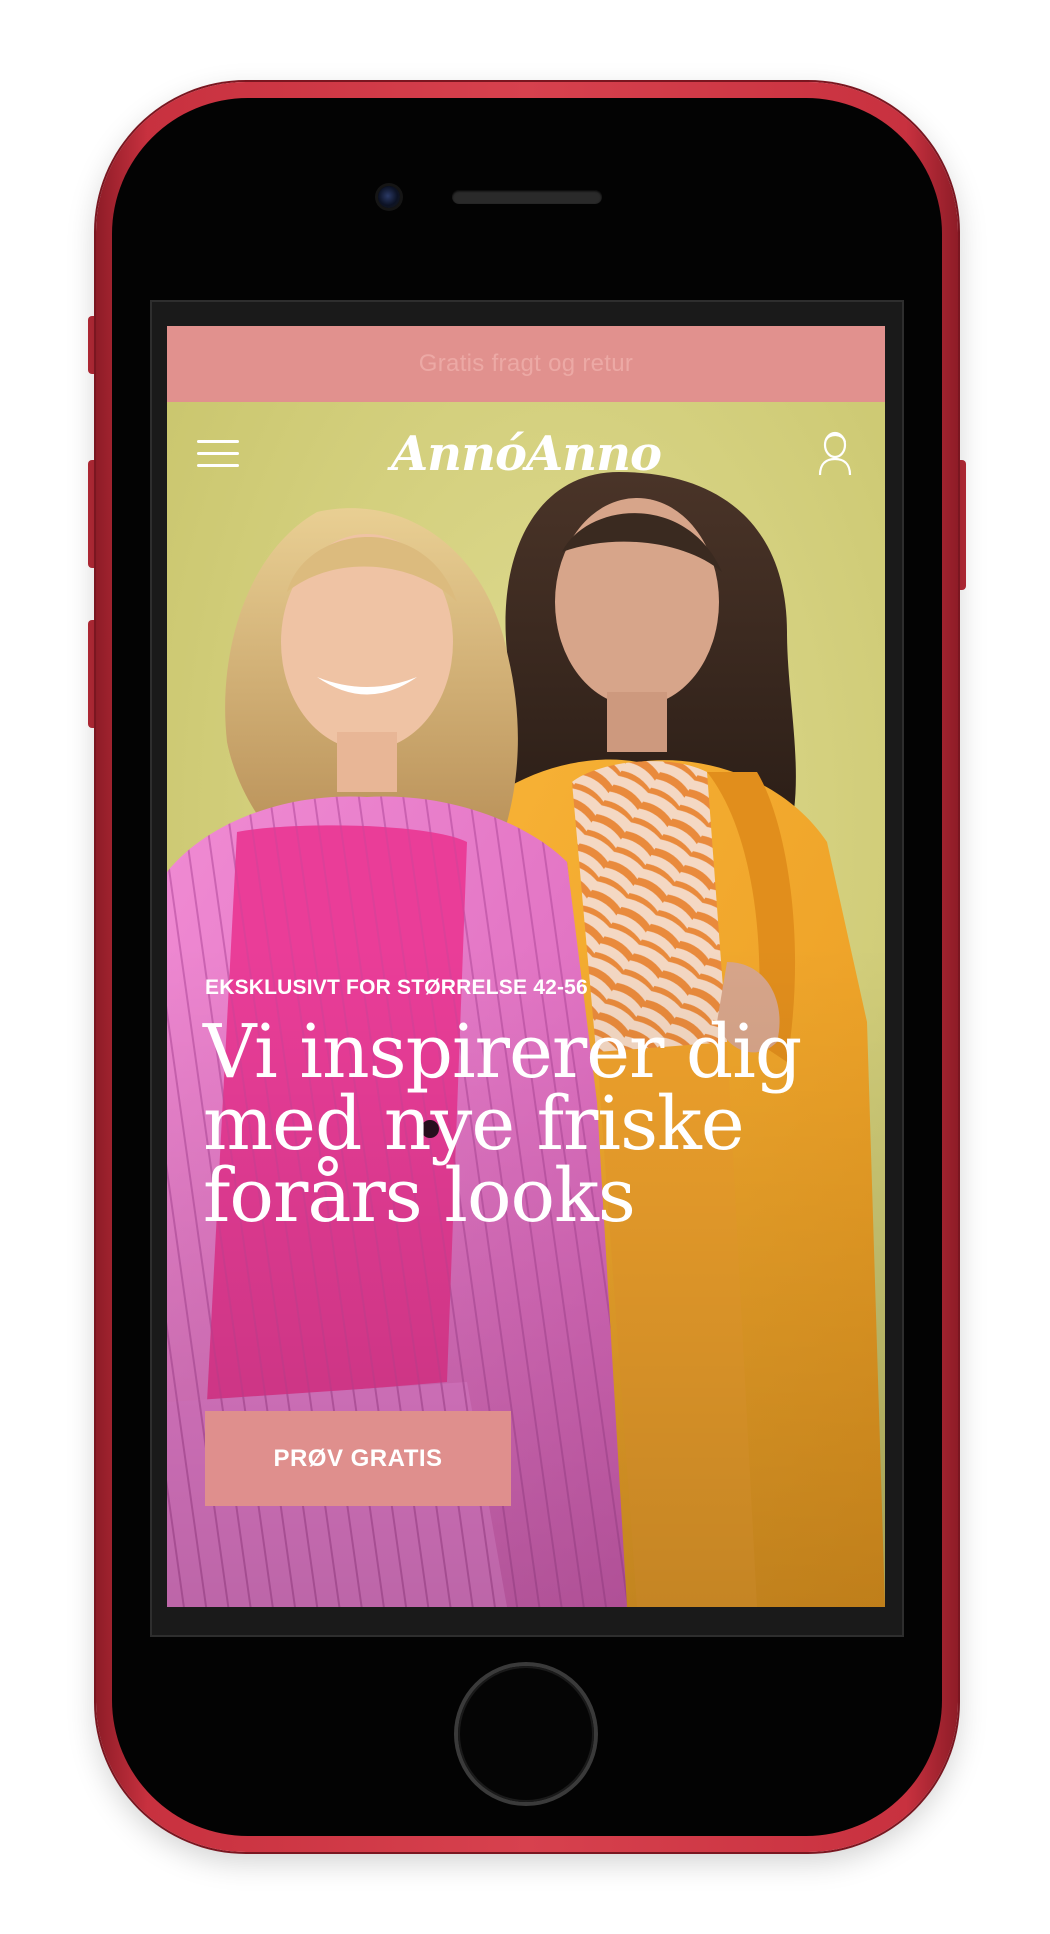  I want to click on try-free-button: PRØV GRATIS, so click(358, 1458).